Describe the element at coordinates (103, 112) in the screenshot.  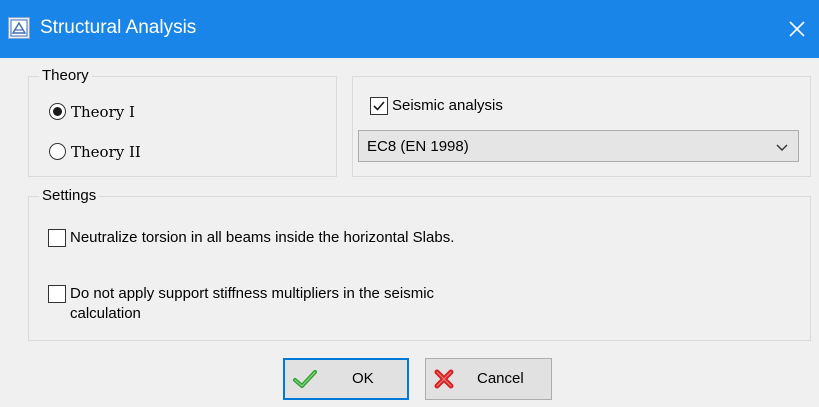
I see `theory-i-label: Theory I` at that location.